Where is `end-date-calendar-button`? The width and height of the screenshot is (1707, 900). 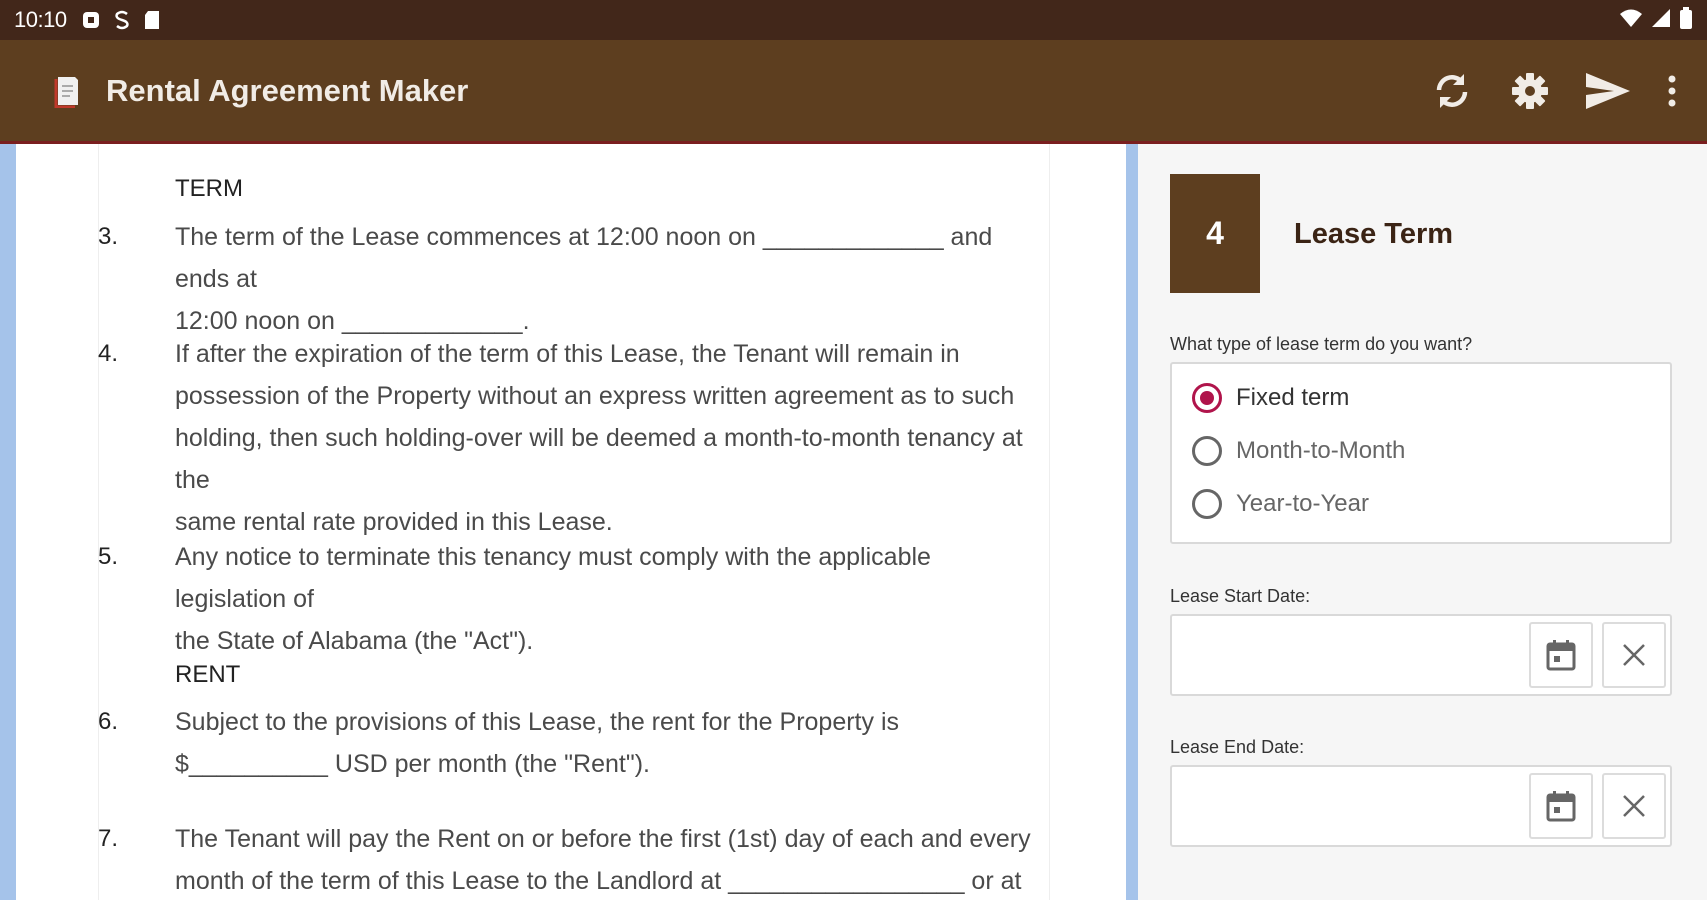 end-date-calendar-button is located at coordinates (1561, 806).